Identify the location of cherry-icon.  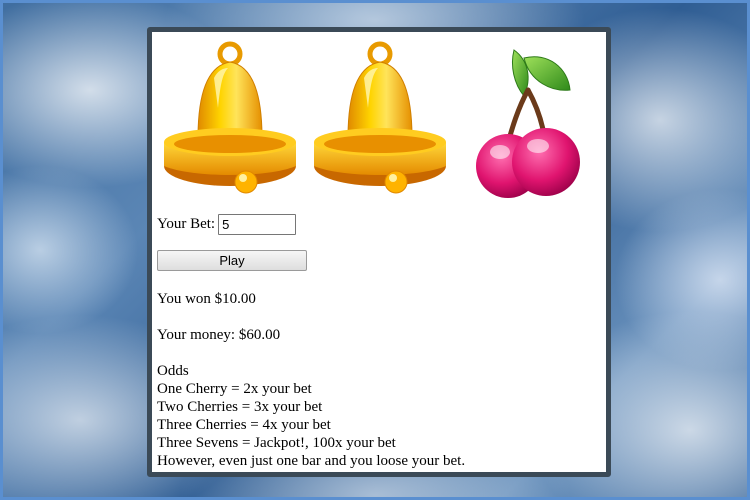
(528, 123).